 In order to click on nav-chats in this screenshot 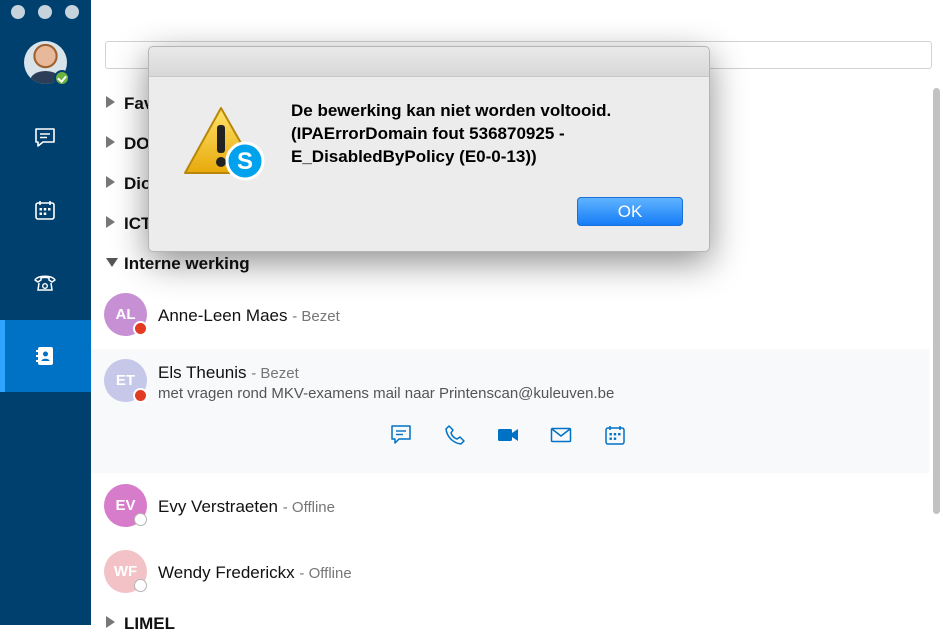, I will do `click(45, 138)`.